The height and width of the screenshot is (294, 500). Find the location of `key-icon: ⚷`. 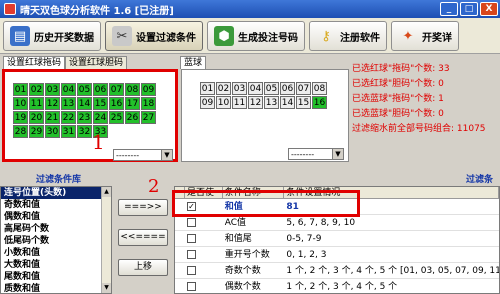

key-icon: ⚷ is located at coordinates (326, 36).